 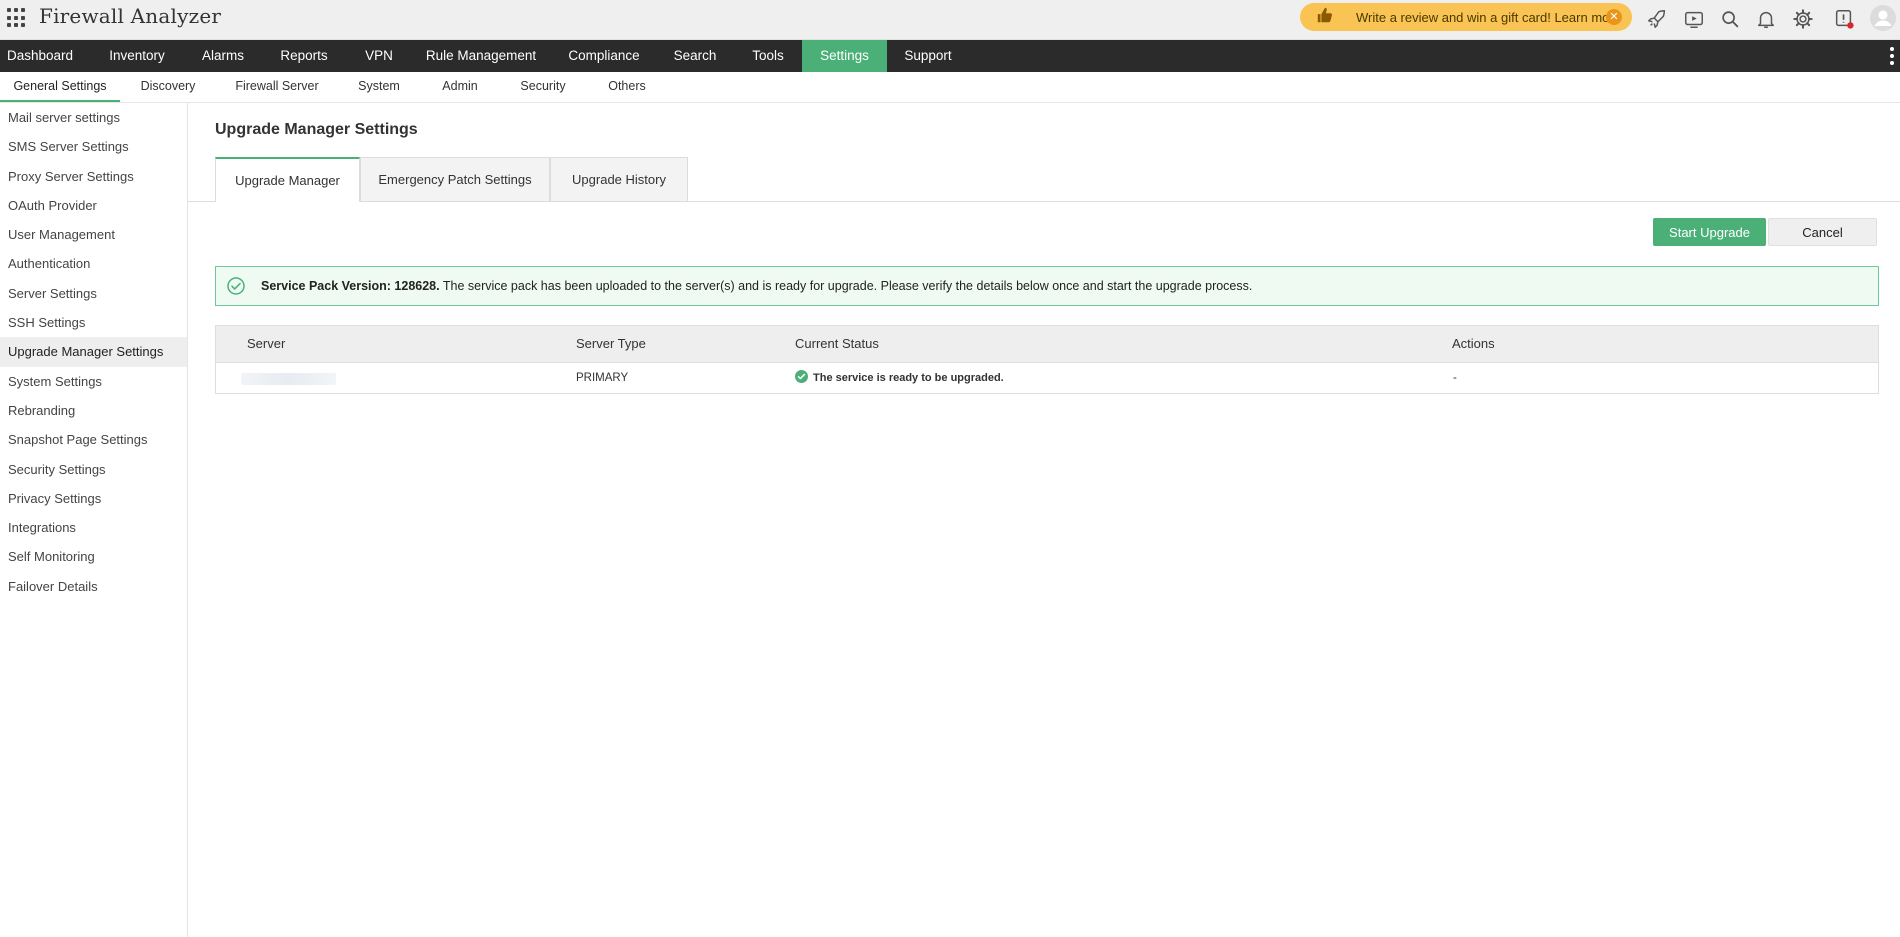 I want to click on sidebar-item-sms-server-settings: SMS Server Settings, so click(x=93, y=146).